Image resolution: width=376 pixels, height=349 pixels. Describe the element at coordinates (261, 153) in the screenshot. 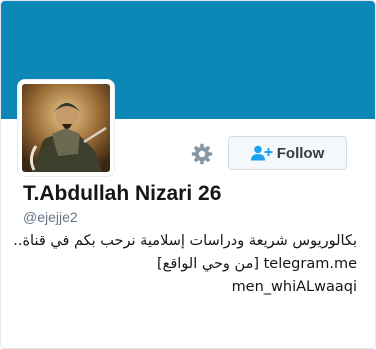

I see `add-user-icon` at that location.